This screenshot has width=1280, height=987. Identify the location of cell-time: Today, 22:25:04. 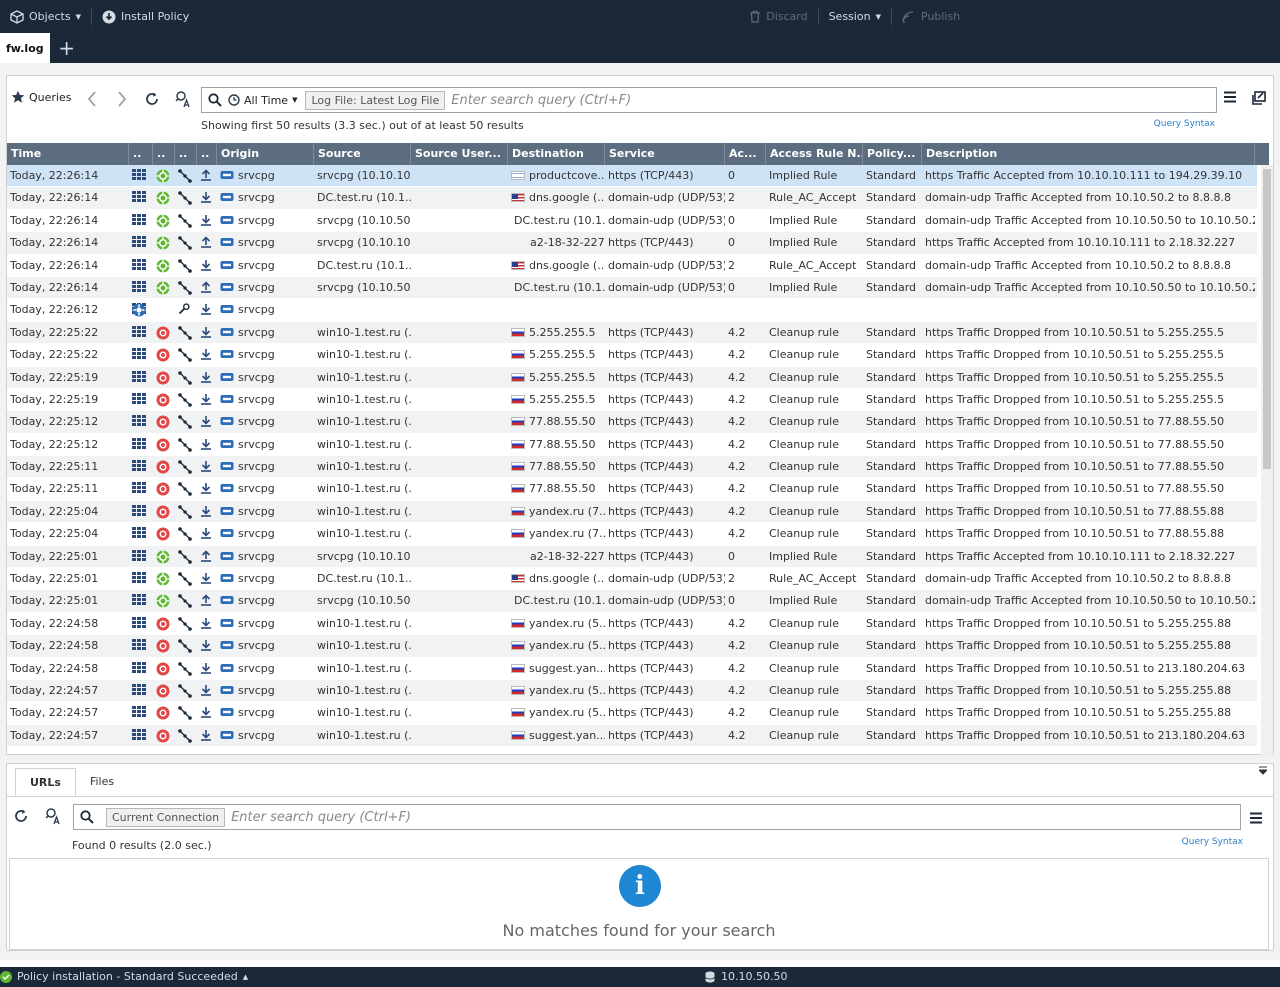
(54, 511).